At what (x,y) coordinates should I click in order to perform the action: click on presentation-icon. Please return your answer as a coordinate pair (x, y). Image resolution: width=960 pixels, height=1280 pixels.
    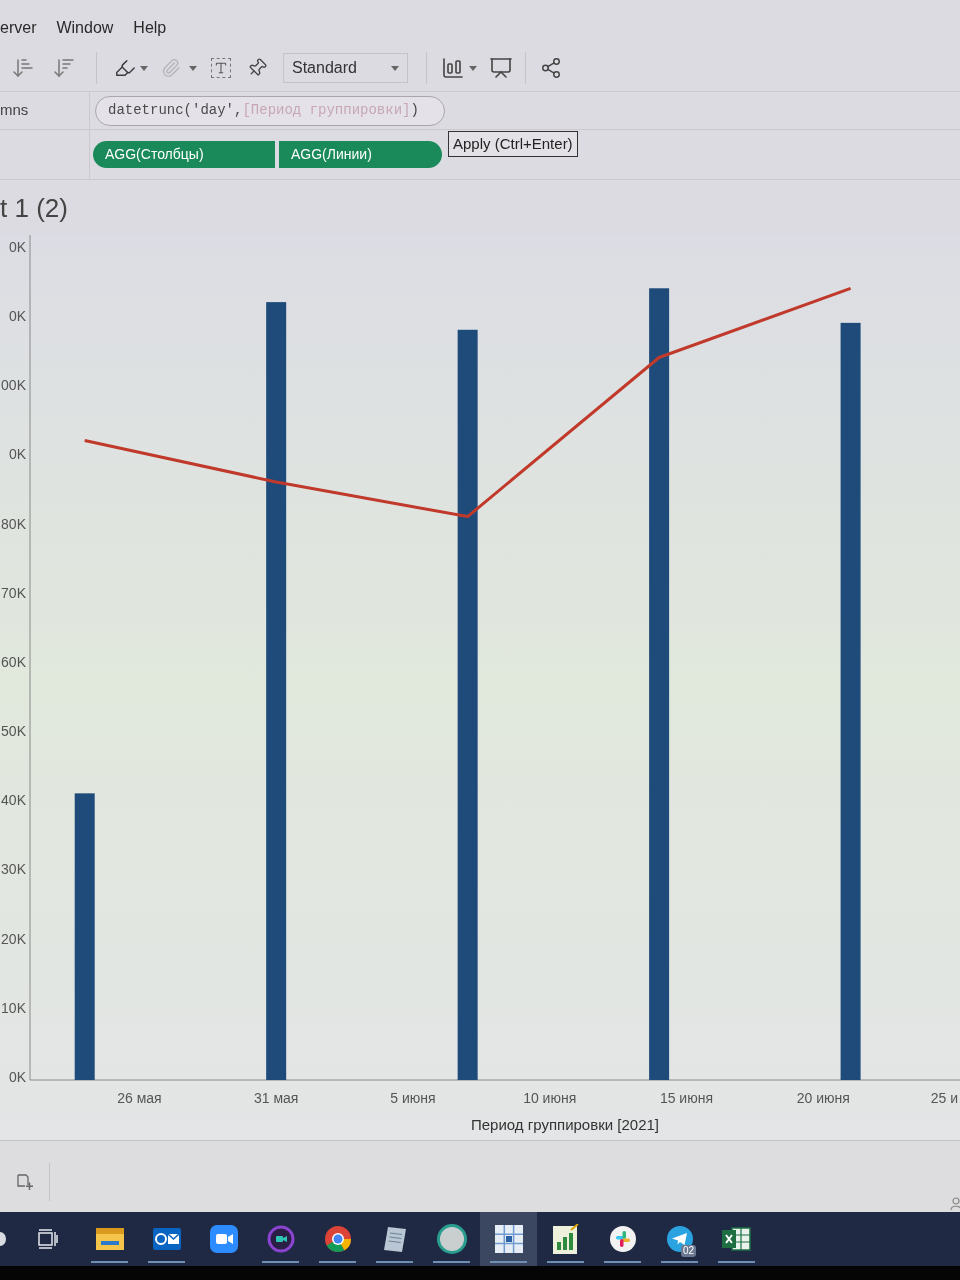
    Looking at the image, I should click on (501, 68).